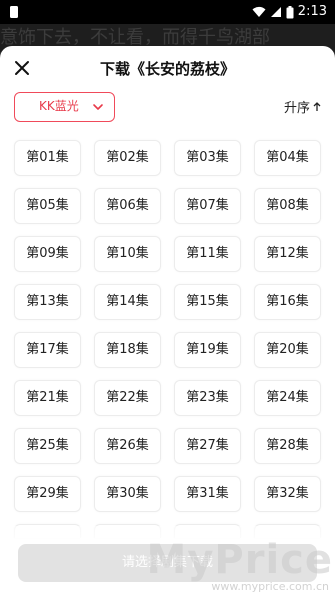 This screenshot has width=335, height=596. I want to click on episode-item: 第04集, so click(287, 158).